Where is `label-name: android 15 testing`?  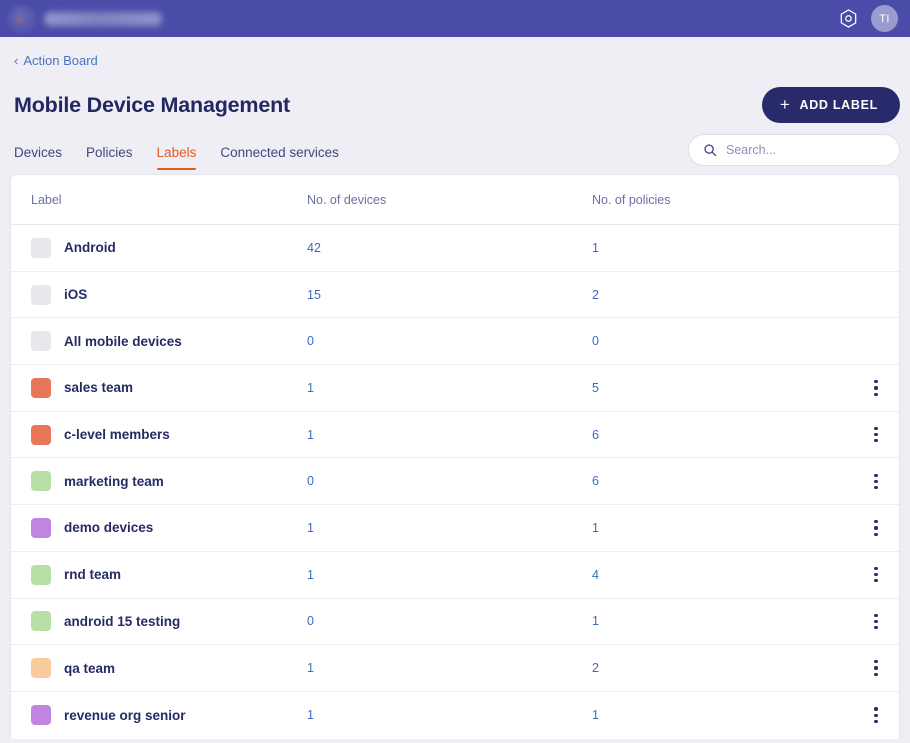
label-name: android 15 testing is located at coordinates (122, 621).